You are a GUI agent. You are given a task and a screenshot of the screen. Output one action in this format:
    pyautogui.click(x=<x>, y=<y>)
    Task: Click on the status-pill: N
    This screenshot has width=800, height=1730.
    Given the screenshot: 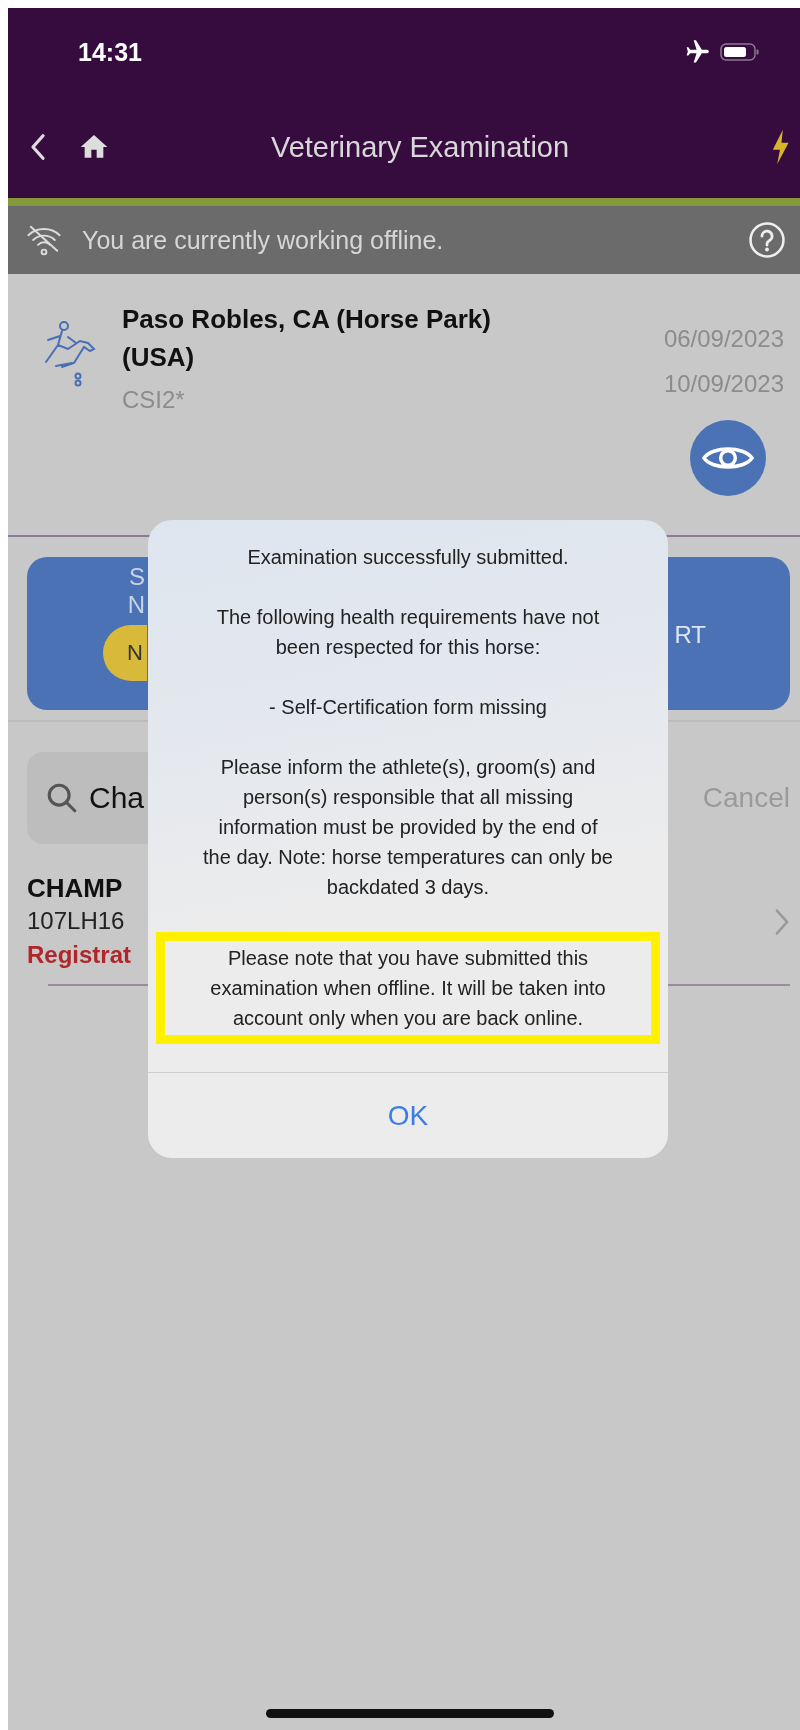 What is the action you would take?
    pyautogui.click(x=125, y=653)
    